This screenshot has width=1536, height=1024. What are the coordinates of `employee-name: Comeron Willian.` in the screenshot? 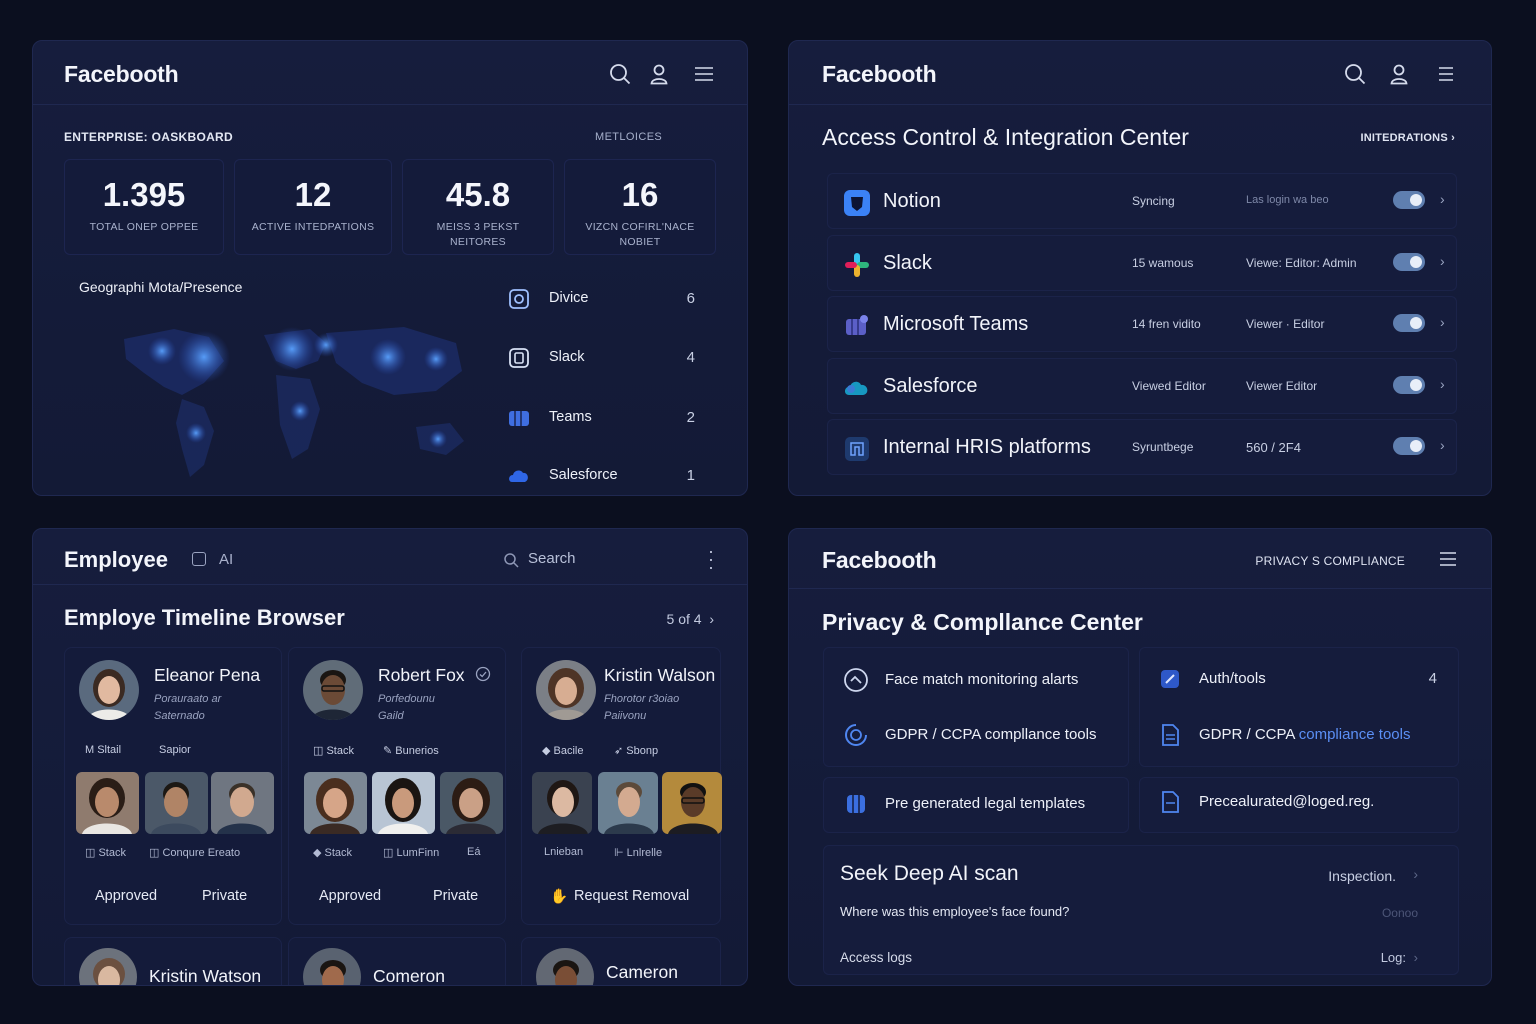 It's located at (409, 976).